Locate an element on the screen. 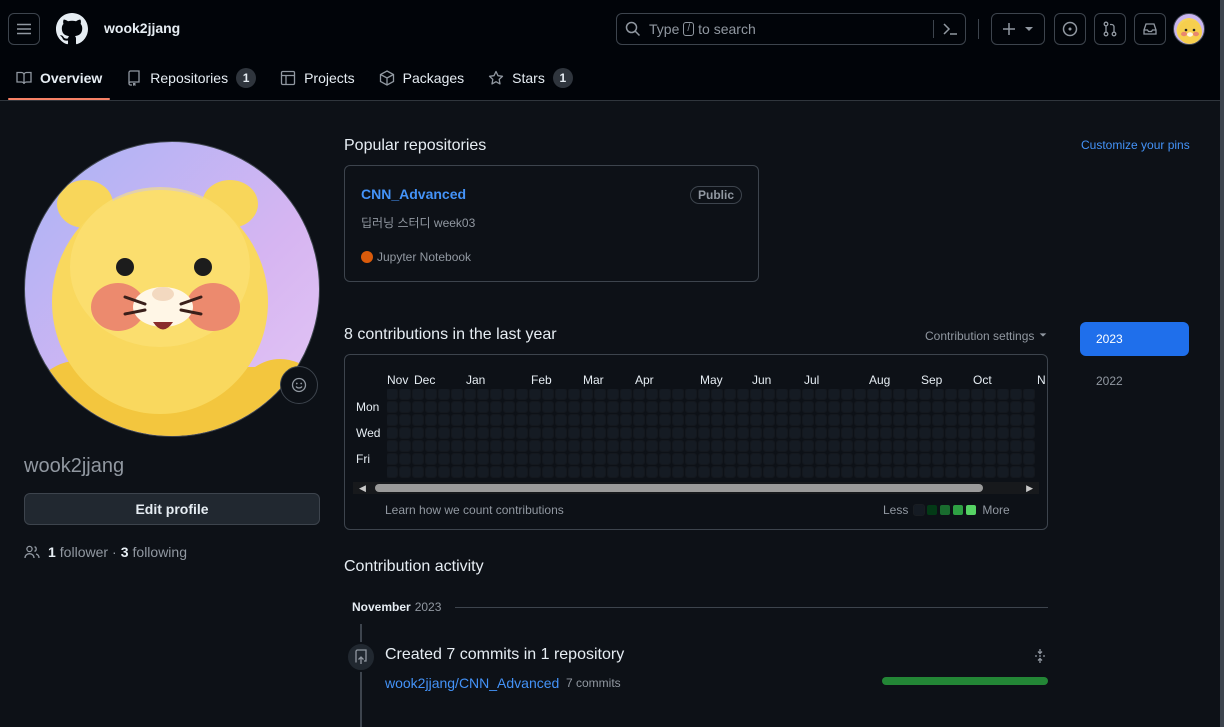 This screenshot has height=727, width=1224. graph-scrollbar: ◀ ▶ is located at coordinates (696, 488).